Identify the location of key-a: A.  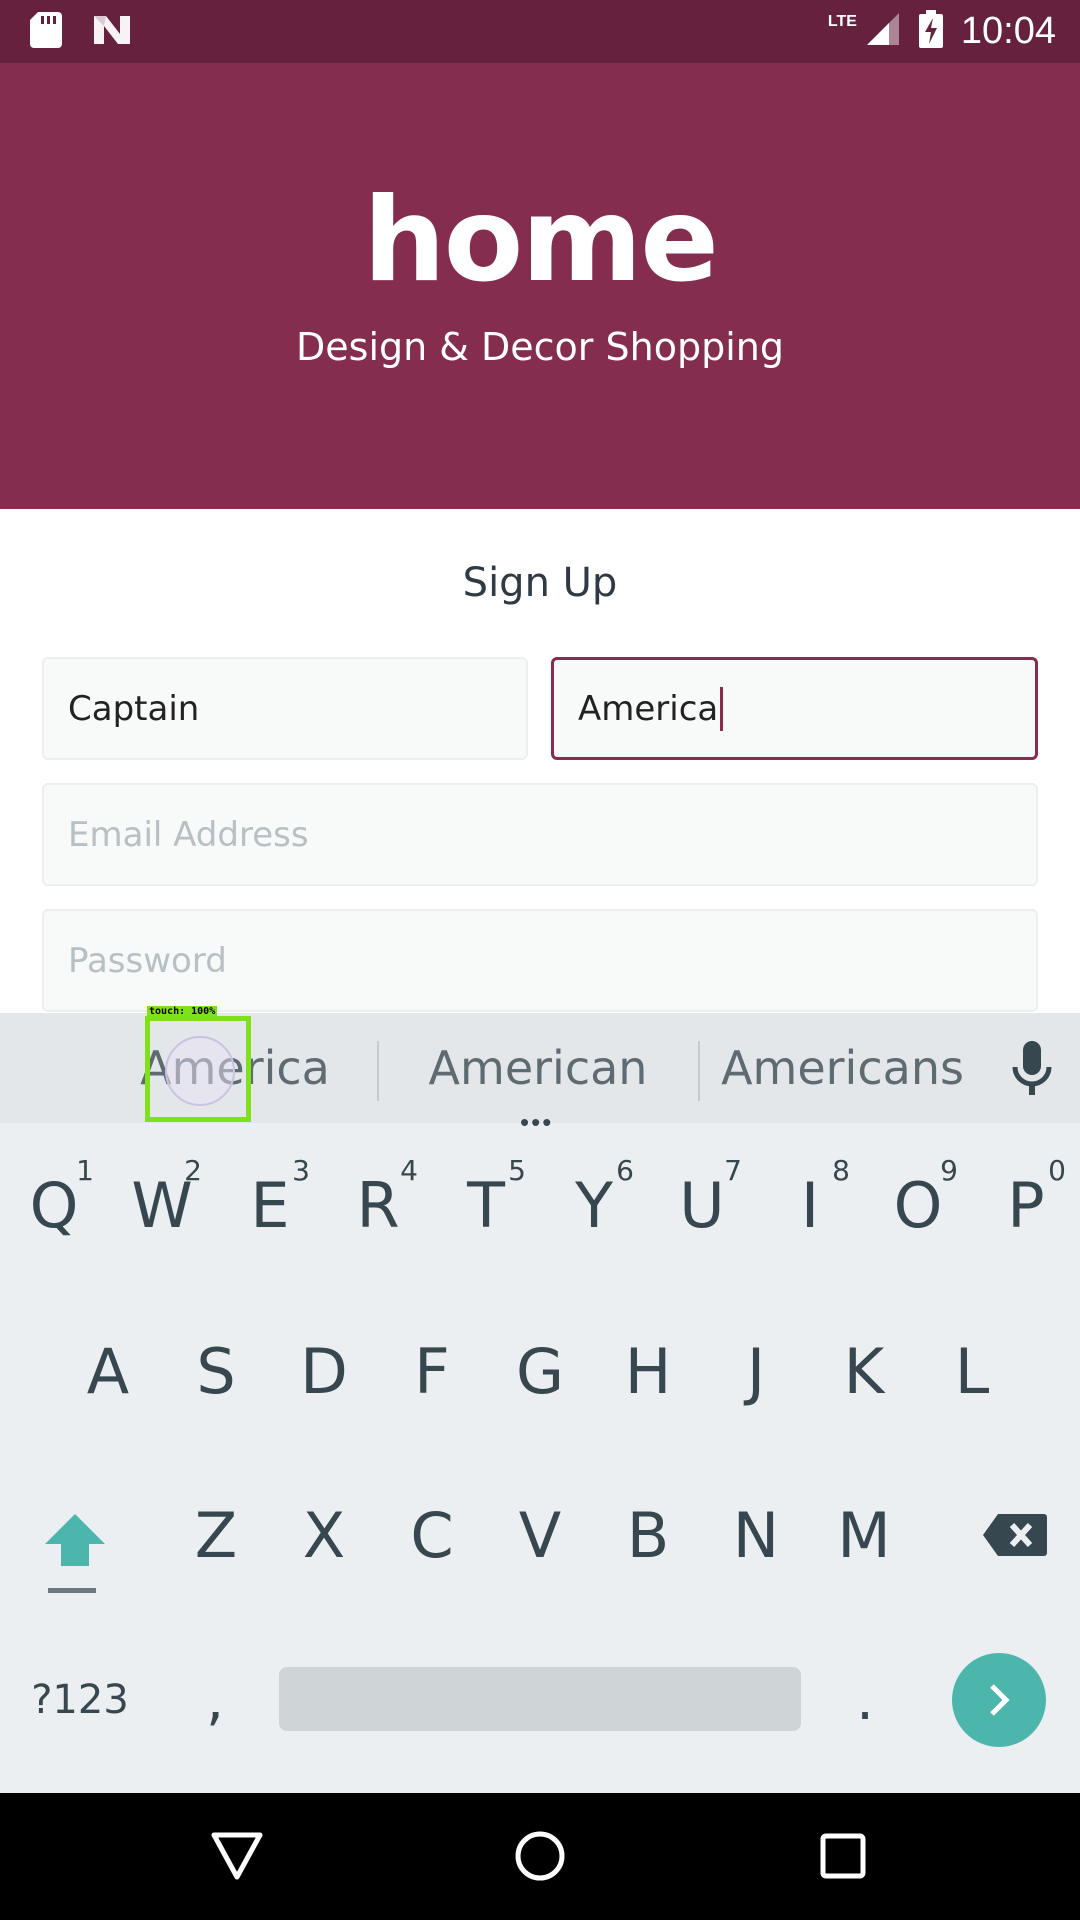
(108, 1371).